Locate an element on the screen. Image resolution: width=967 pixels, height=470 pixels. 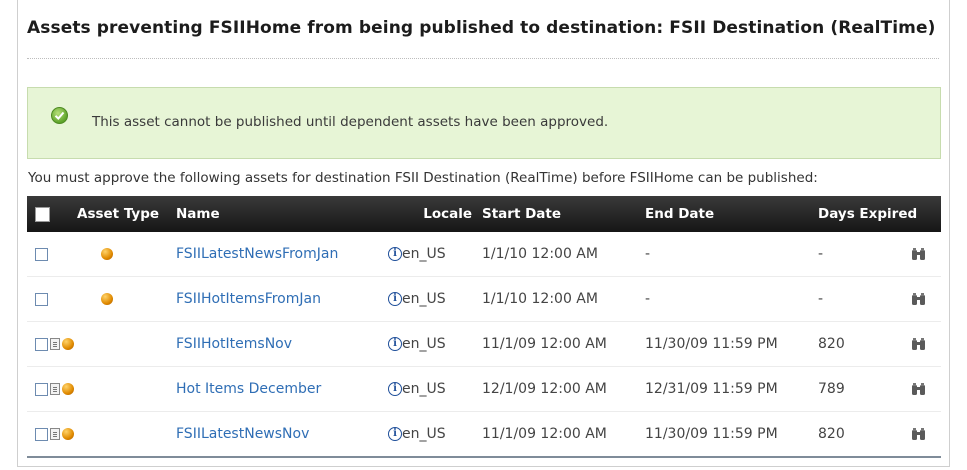
col-asset-type: Asset Type is located at coordinates (126, 214).